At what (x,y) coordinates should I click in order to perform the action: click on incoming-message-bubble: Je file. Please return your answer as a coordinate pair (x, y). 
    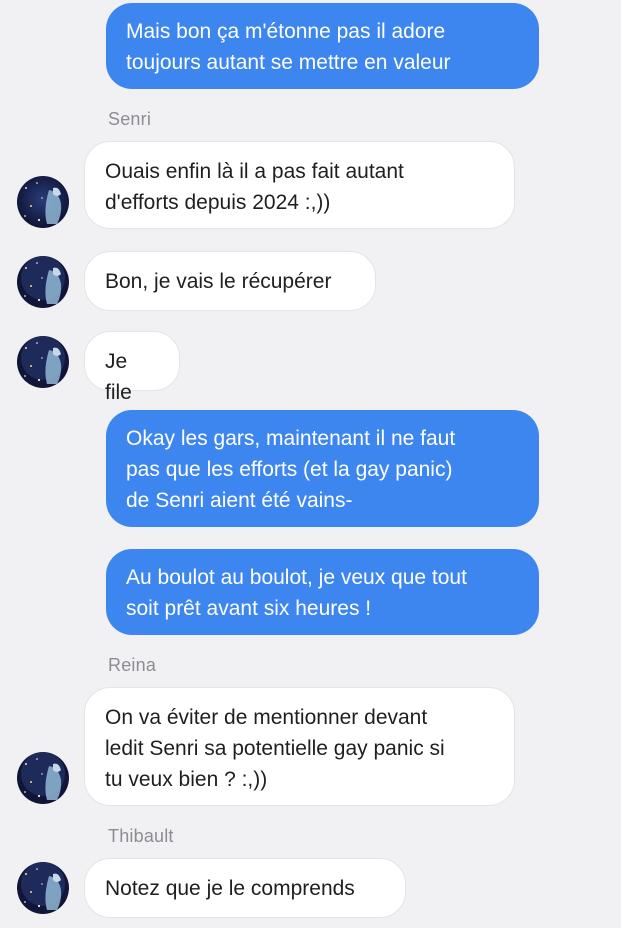
    Looking at the image, I should click on (132, 367).